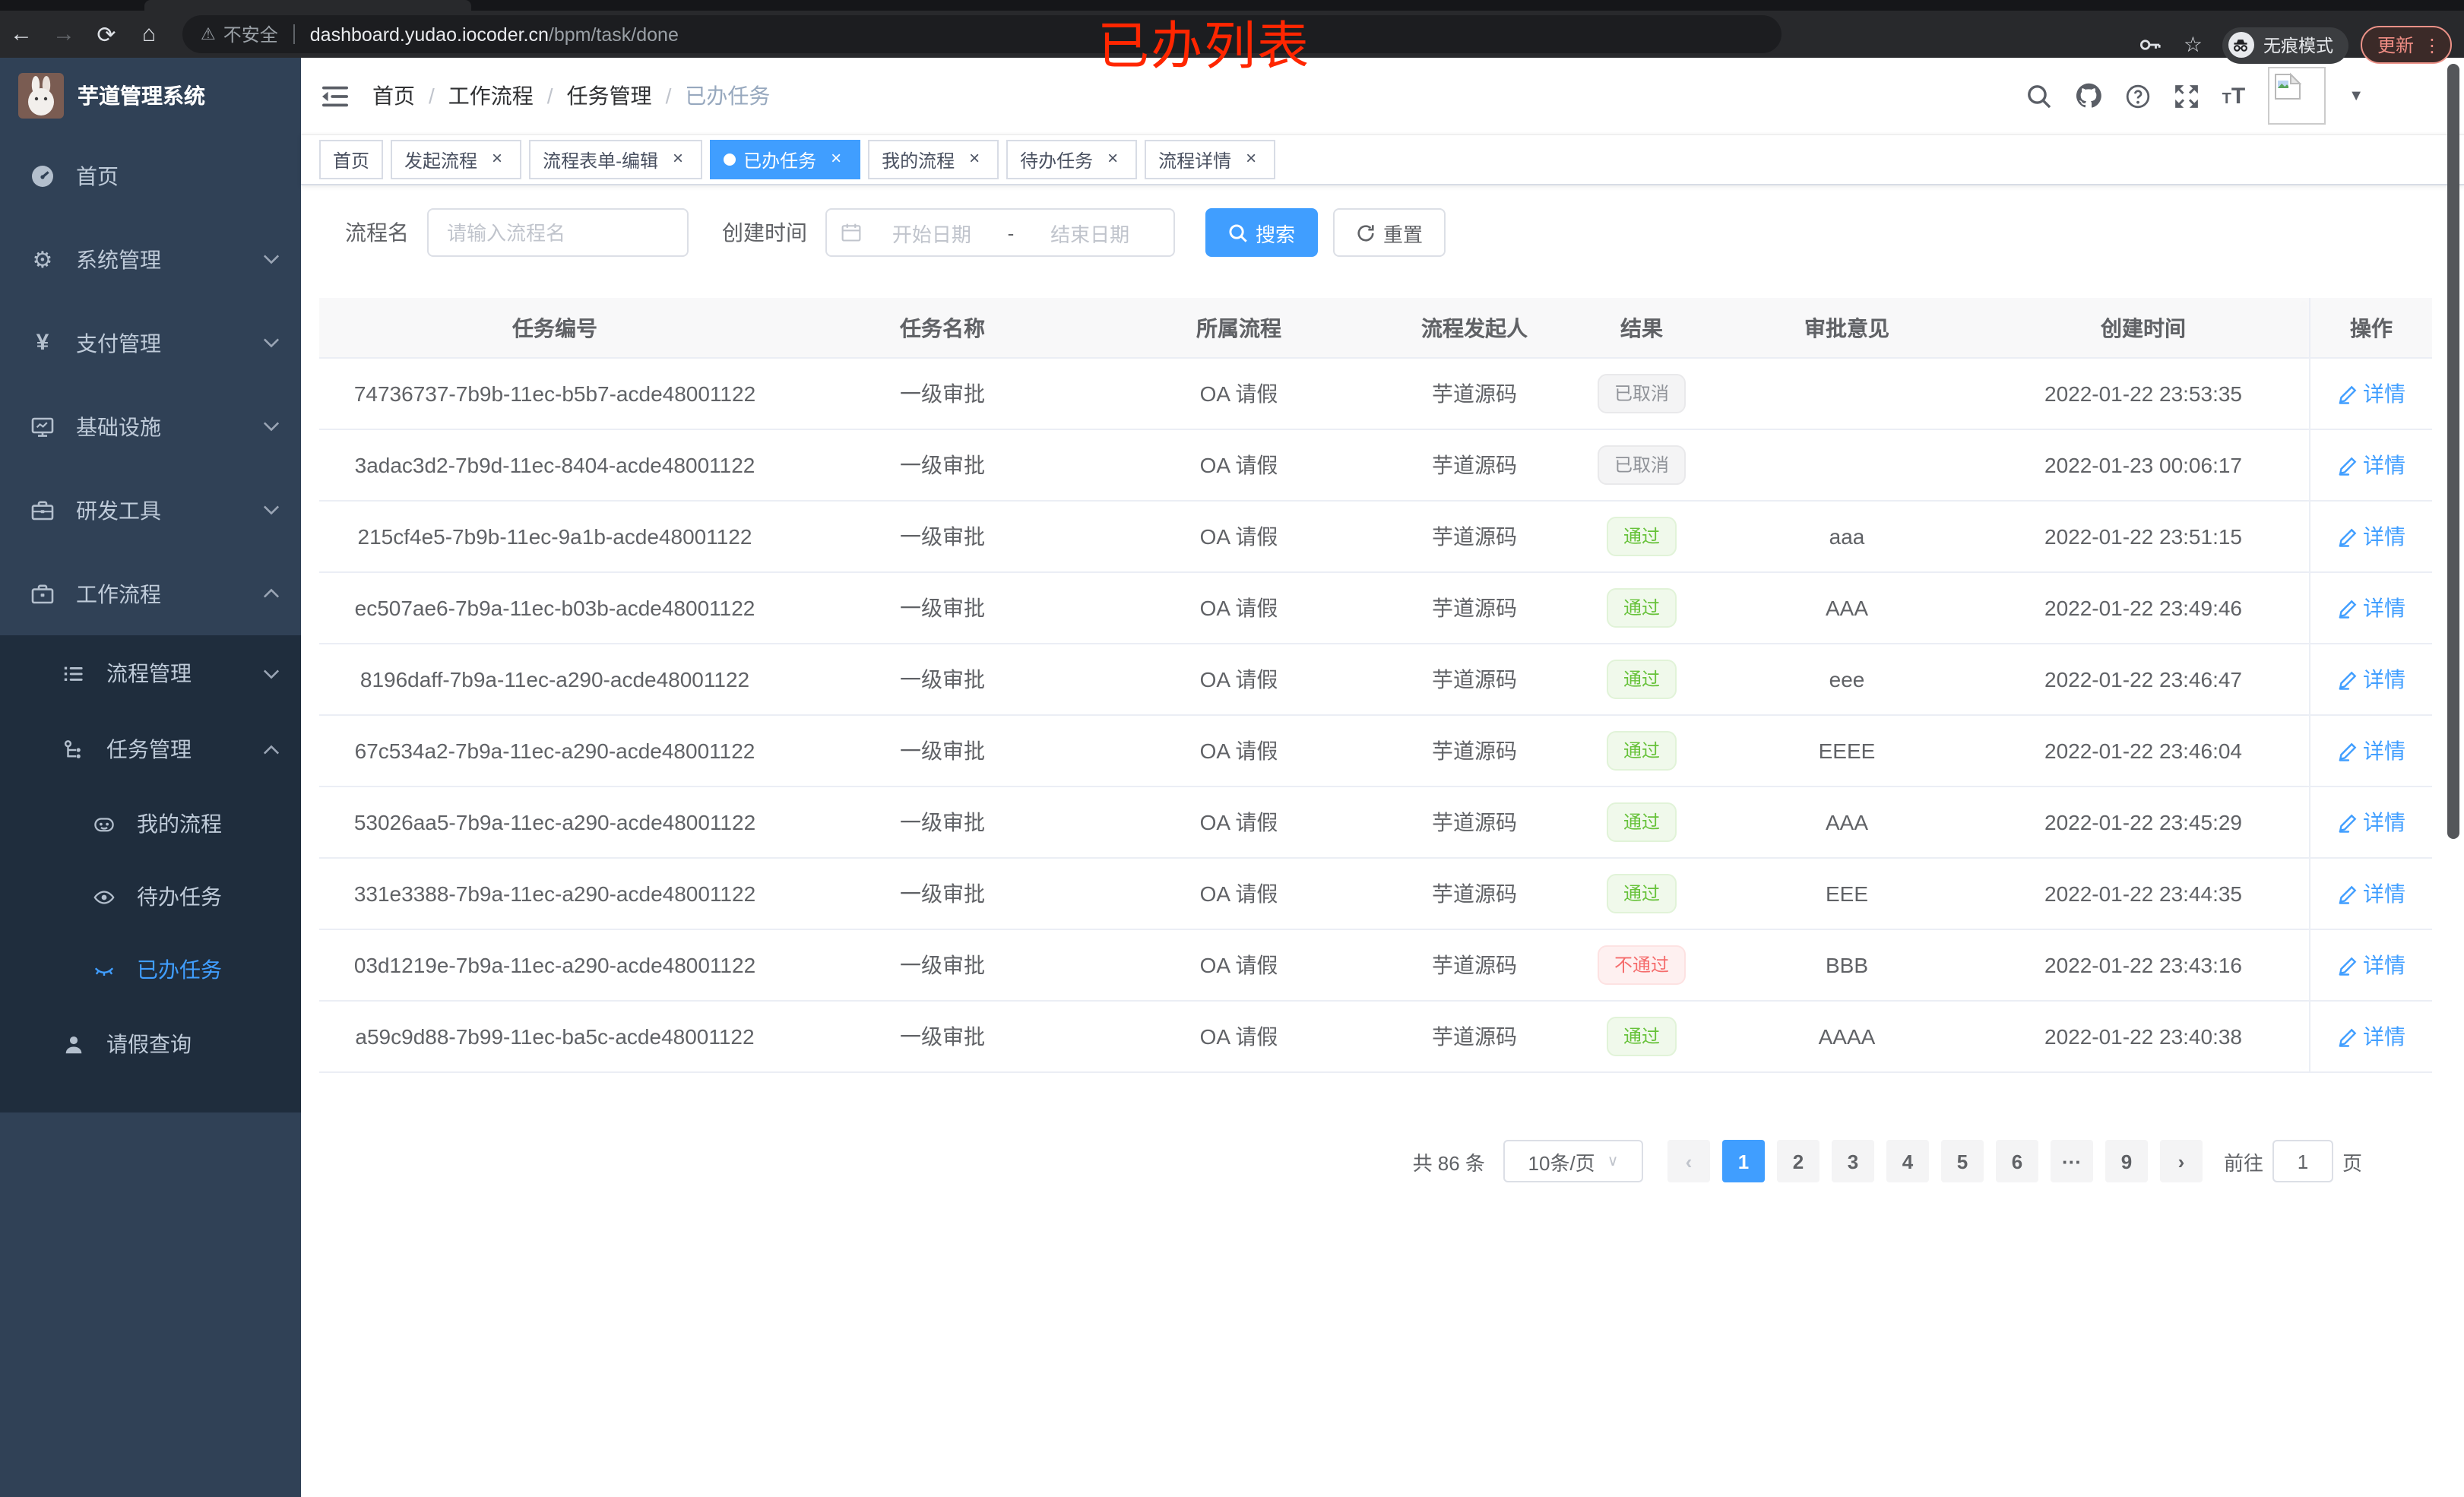 This screenshot has height=1497, width=2464. Describe the element at coordinates (1474, 465) in the screenshot. I see `process-starter: 芋道源码` at that location.